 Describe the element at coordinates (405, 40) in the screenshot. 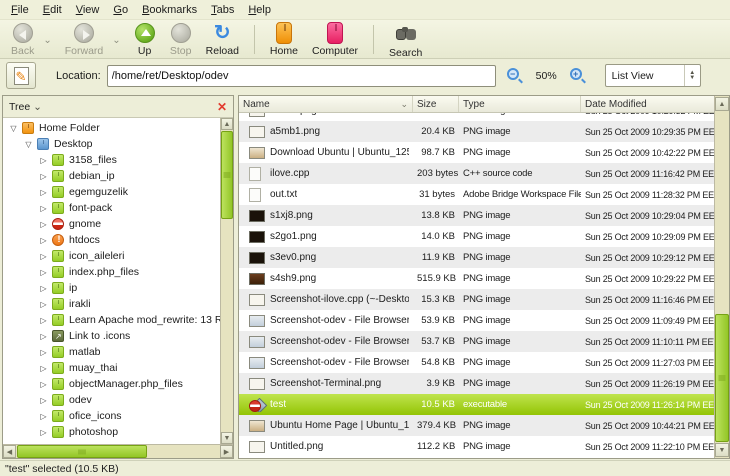

I see `search-button: Search` at that location.